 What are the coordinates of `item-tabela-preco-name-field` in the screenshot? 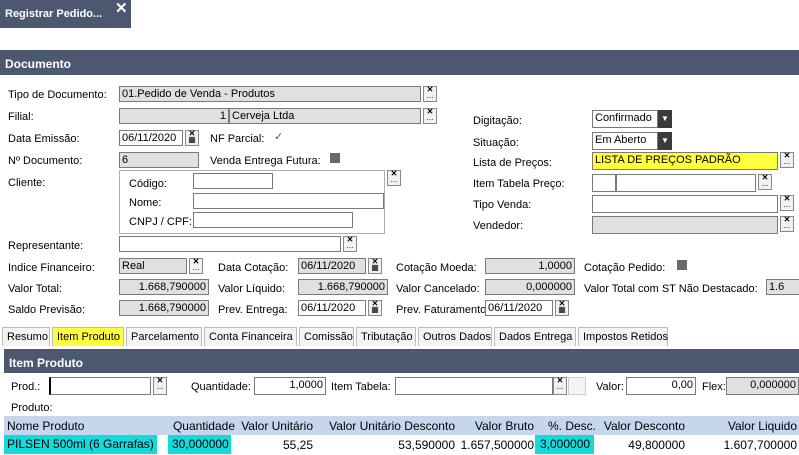 It's located at (686, 183).